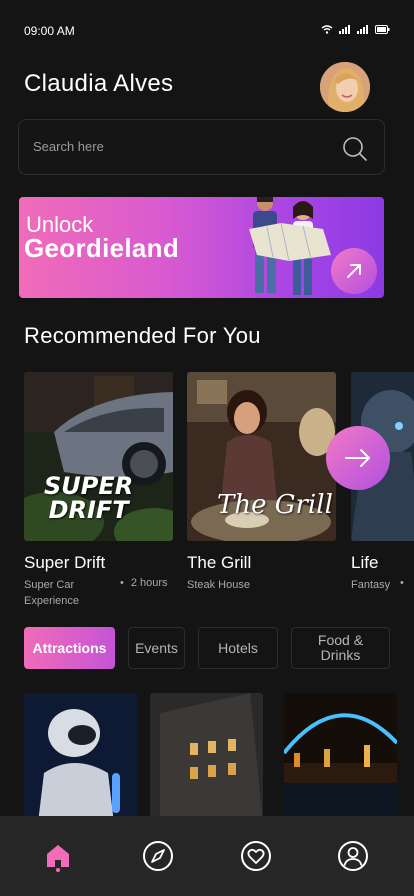  Describe the element at coordinates (201, 247) in the screenshot. I see `promo-banner: Unlock Geordieland` at that location.